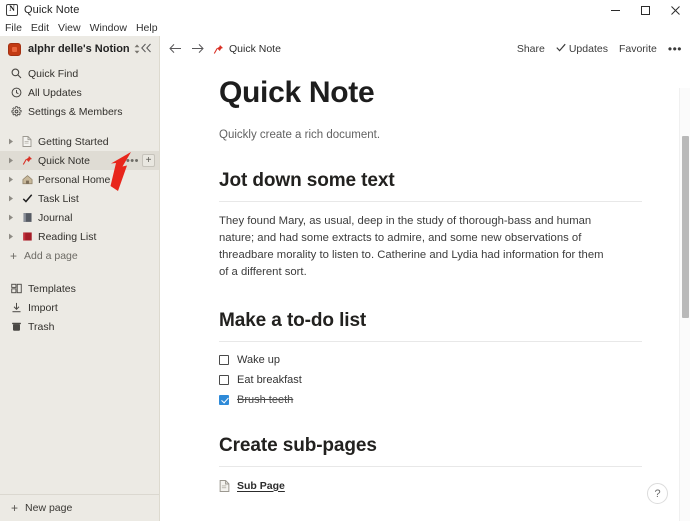 The width and height of the screenshot is (690, 521). What do you see at coordinates (18, 288) in the screenshot?
I see `templates-icon` at bounding box center [18, 288].